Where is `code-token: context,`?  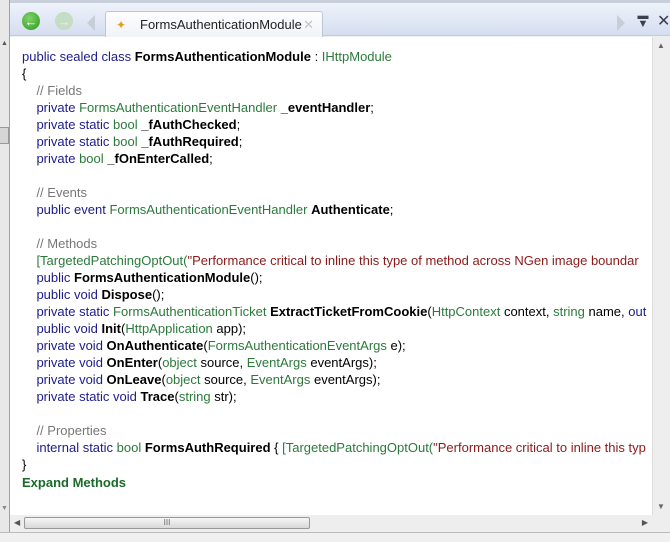 code-token: context, is located at coordinates (528, 311).